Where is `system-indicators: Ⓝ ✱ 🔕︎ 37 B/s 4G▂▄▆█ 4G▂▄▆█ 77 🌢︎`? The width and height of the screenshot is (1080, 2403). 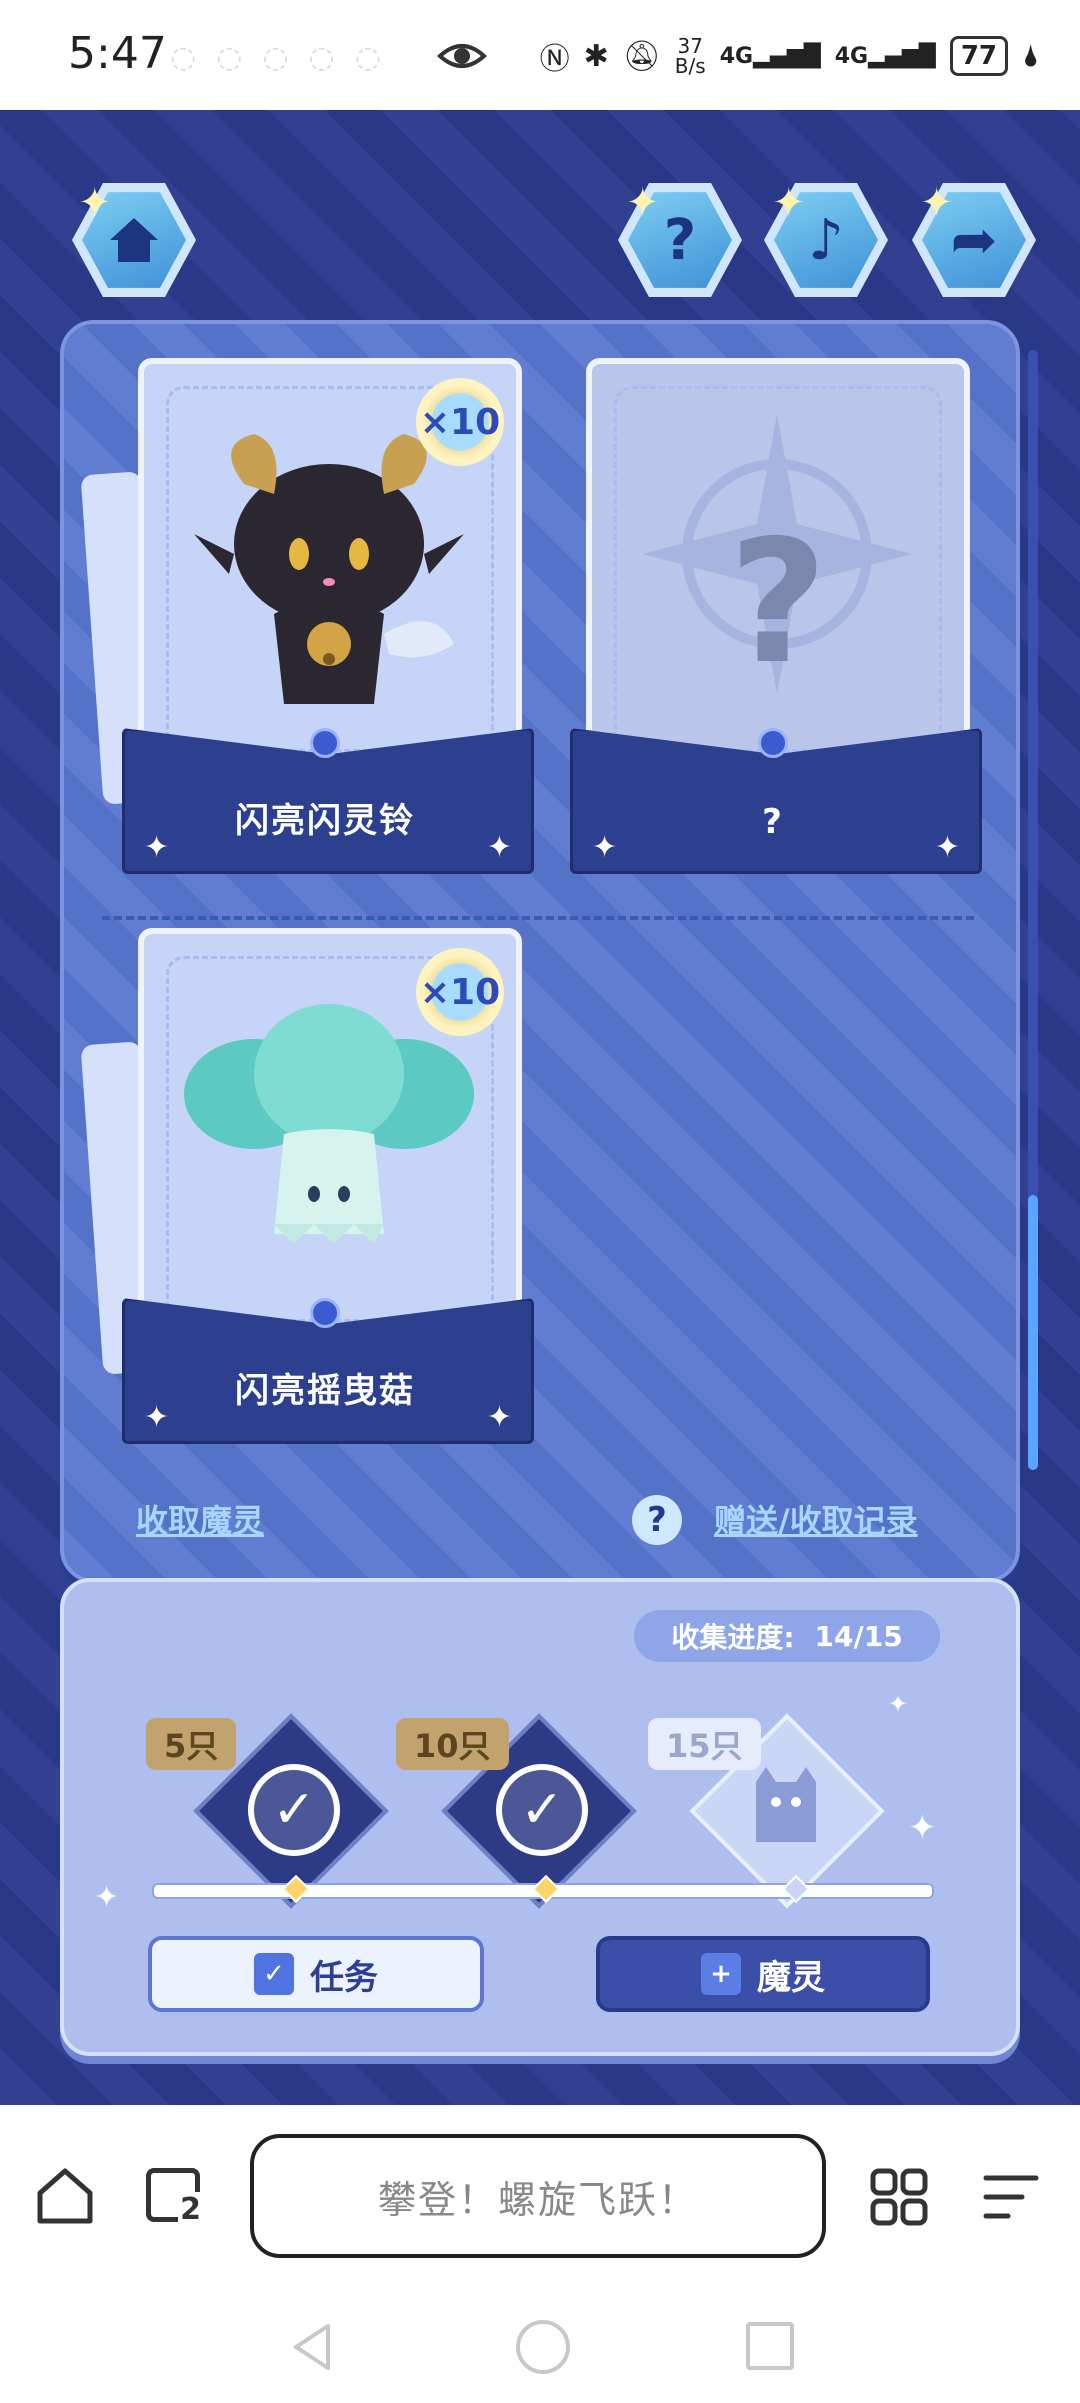 system-indicators: Ⓝ ✱ 🔕︎ 37 B/s 4G▂▄▆█ 4G▂▄▆█ 77 🌢︎ is located at coordinates (790, 56).